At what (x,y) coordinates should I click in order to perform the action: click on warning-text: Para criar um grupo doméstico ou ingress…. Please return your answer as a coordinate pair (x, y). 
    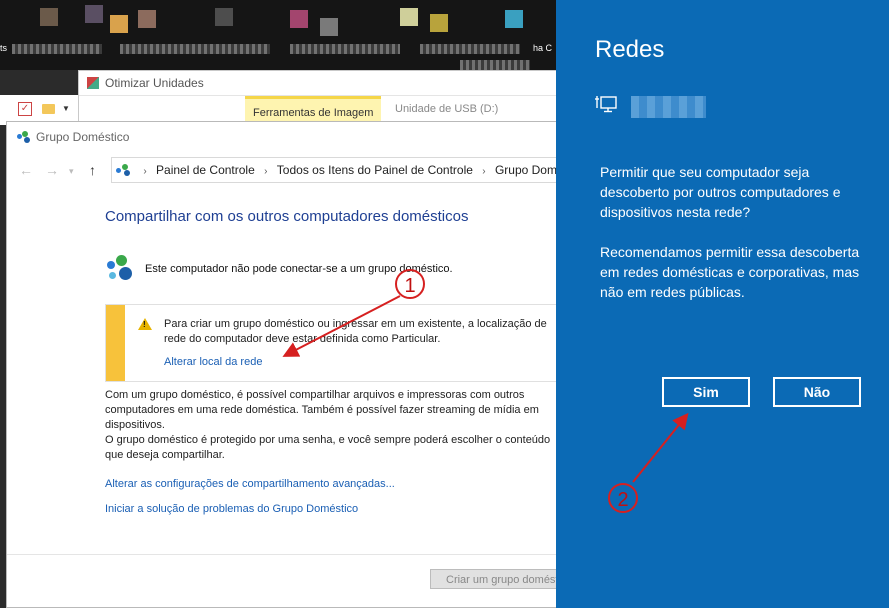
    Looking at the image, I should click on (355, 331).